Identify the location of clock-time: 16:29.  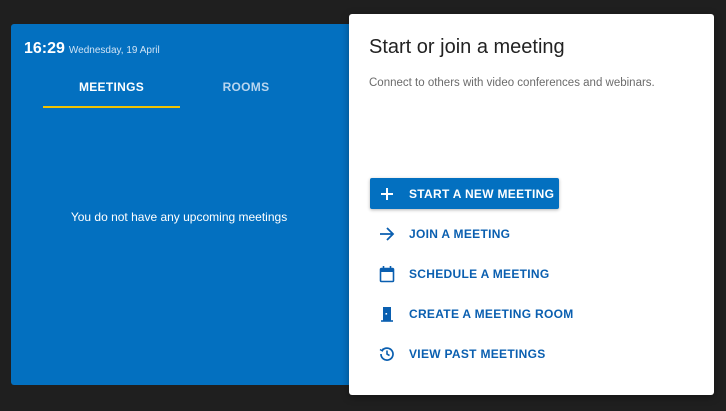
(44, 48).